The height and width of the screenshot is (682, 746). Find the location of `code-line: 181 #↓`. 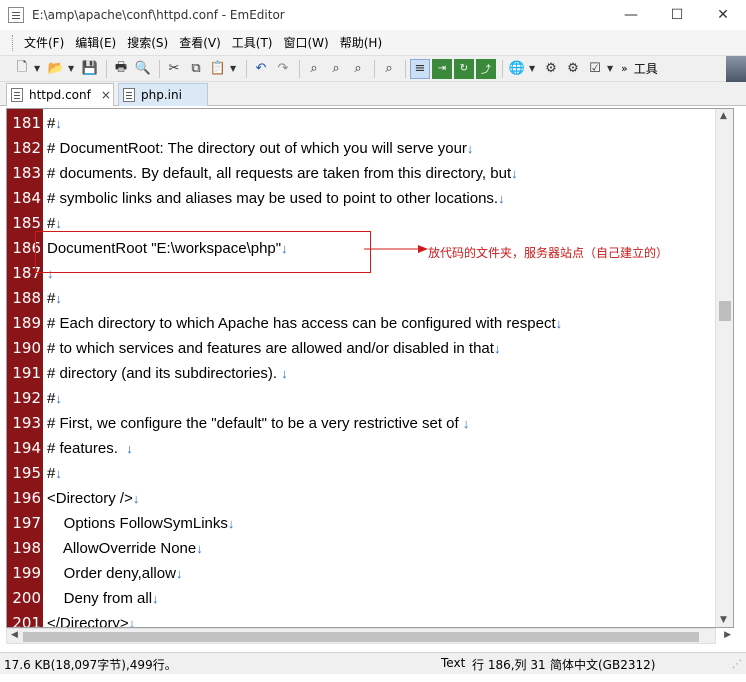

code-line: 181 #↓ is located at coordinates (362, 123).